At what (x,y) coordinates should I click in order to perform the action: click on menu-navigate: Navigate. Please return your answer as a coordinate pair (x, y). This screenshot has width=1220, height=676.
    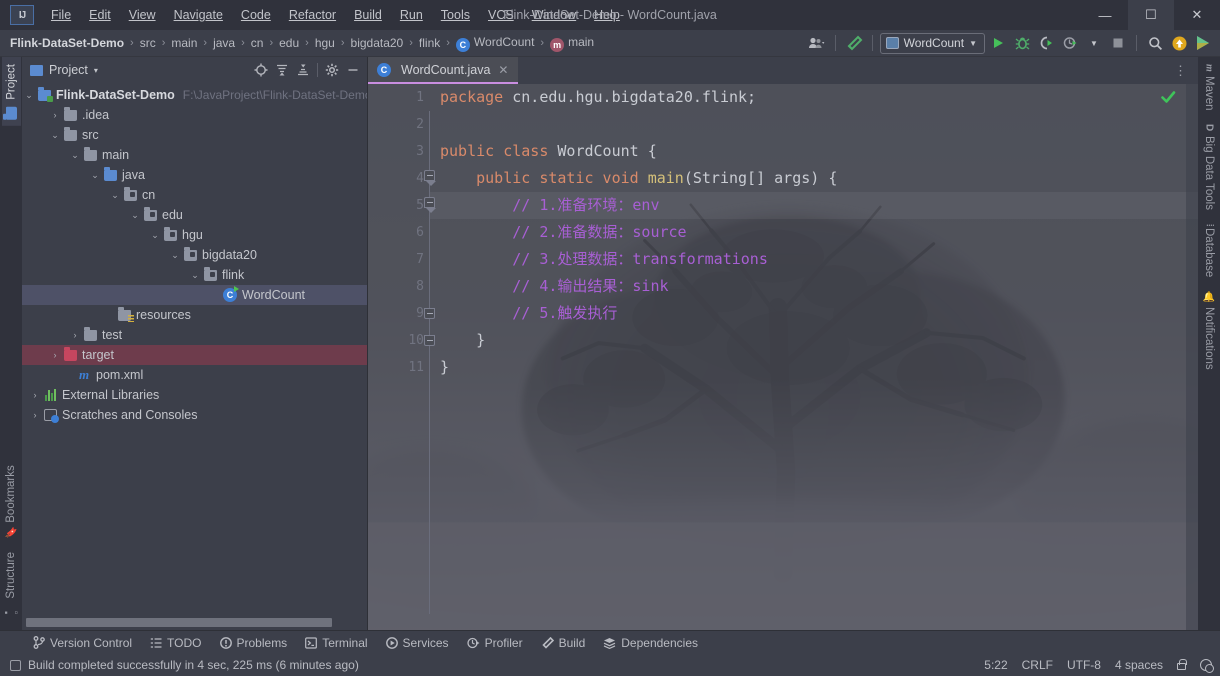
    Looking at the image, I should click on (198, 15).